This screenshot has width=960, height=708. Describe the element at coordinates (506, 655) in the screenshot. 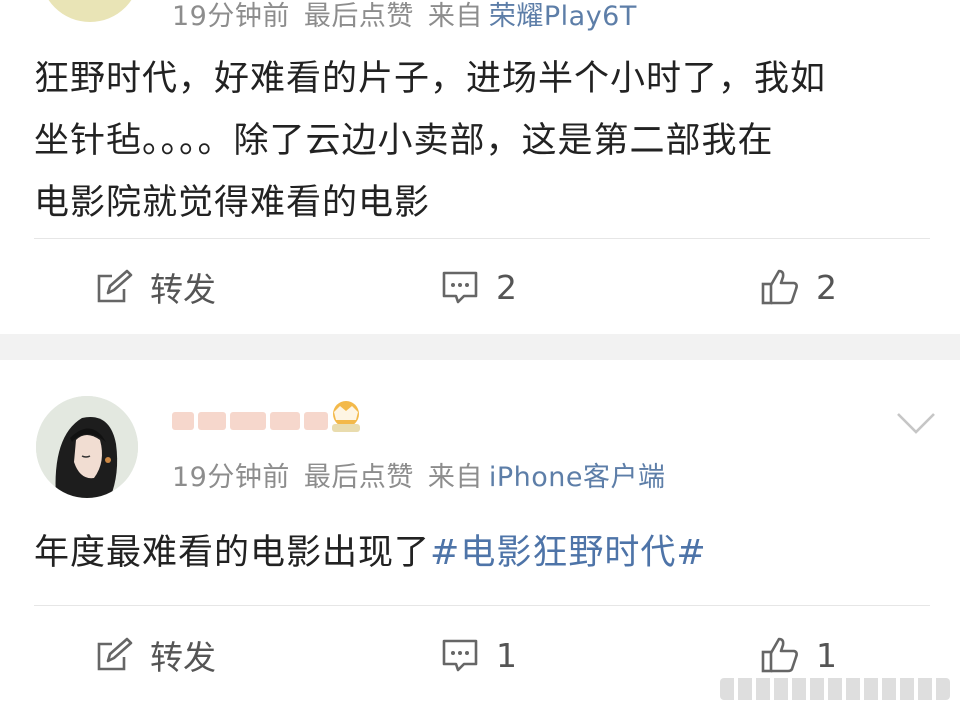

I see `comment-count: 1` at that location.